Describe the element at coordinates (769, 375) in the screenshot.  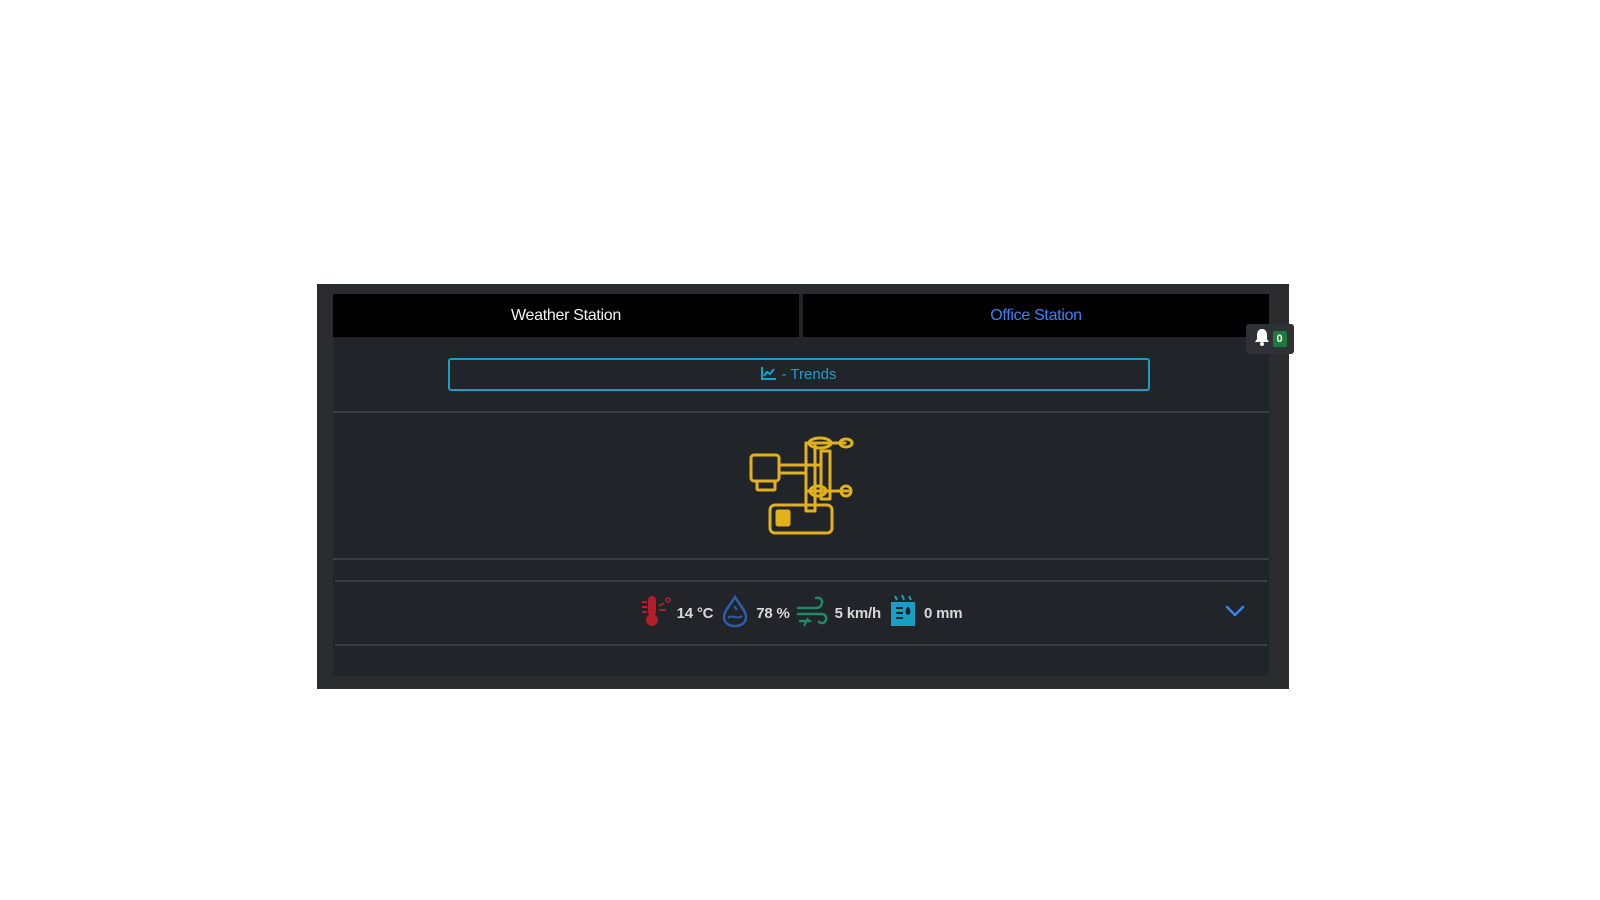
I see `chart-line-icon` at that location.